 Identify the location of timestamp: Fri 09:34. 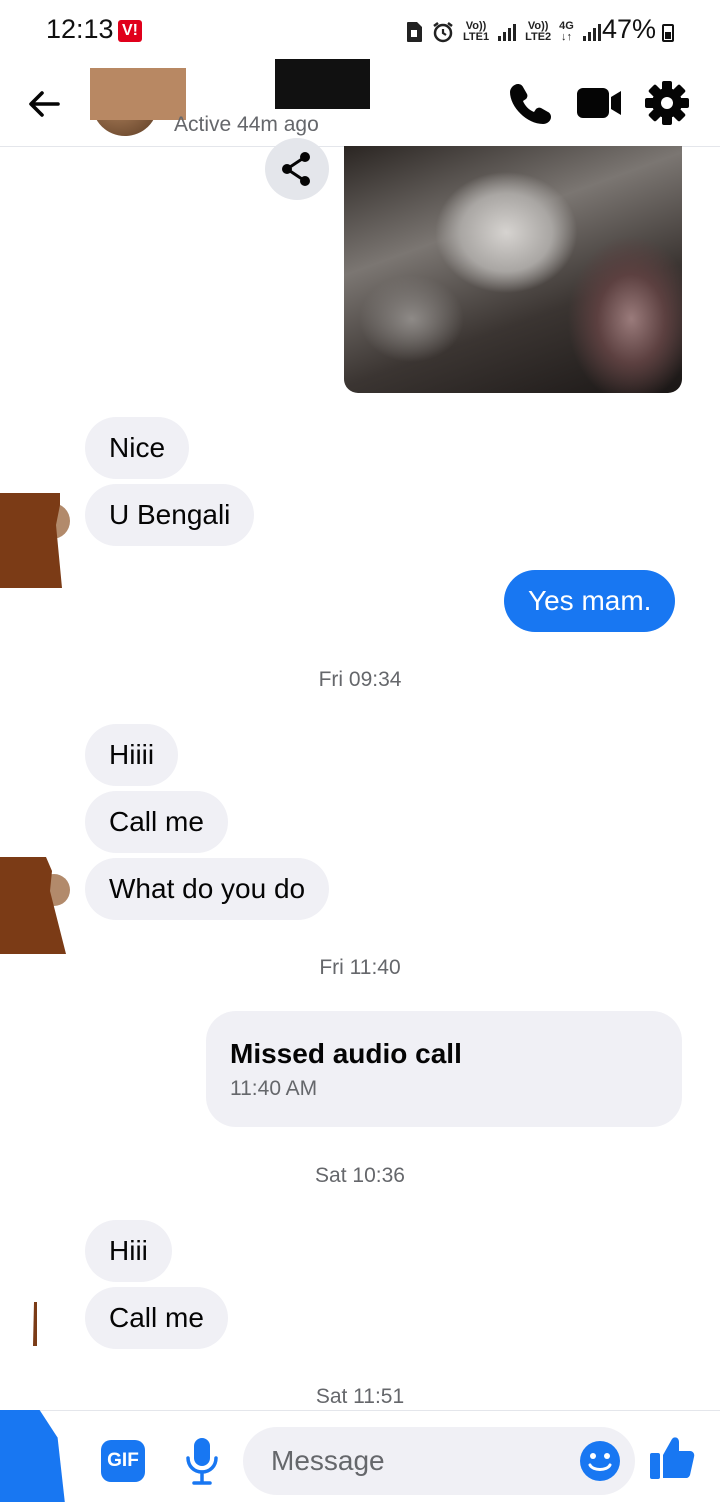
(360, 679).